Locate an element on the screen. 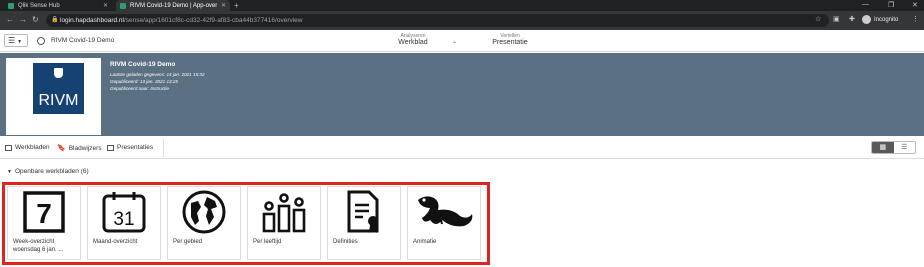 The width and height of the screenshot is (924, 267). minimize-icon: — is located at coordinates (865, 4).